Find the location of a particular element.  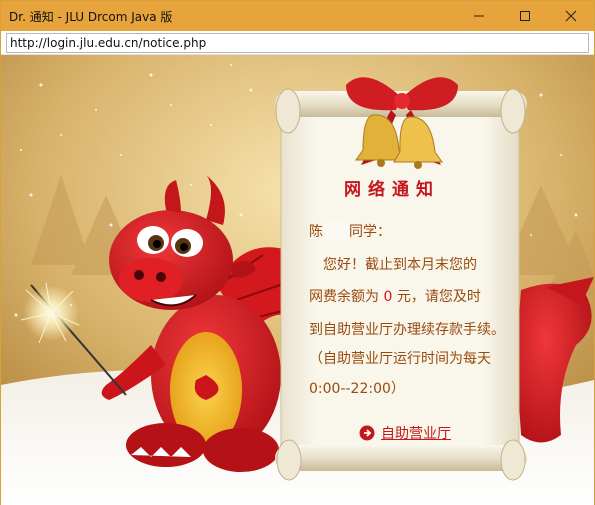

minimize-button is located at coordinates (479, 16).